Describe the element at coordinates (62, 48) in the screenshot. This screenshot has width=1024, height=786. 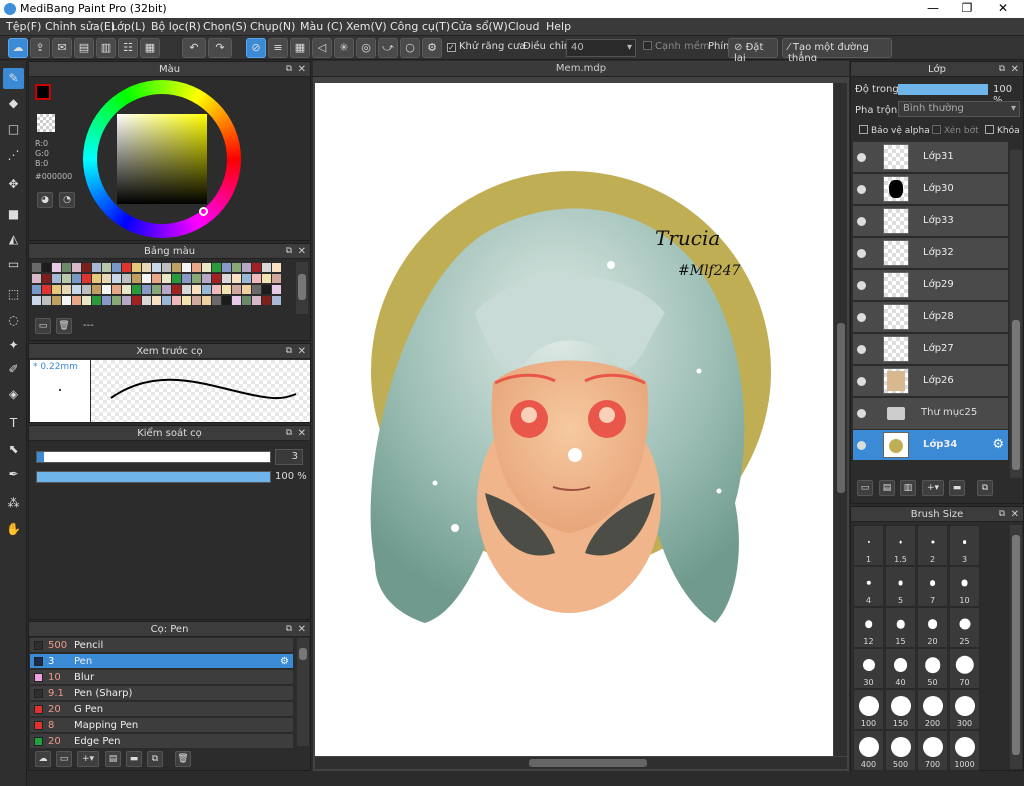
I see `comment-icon: ✉` at that location.